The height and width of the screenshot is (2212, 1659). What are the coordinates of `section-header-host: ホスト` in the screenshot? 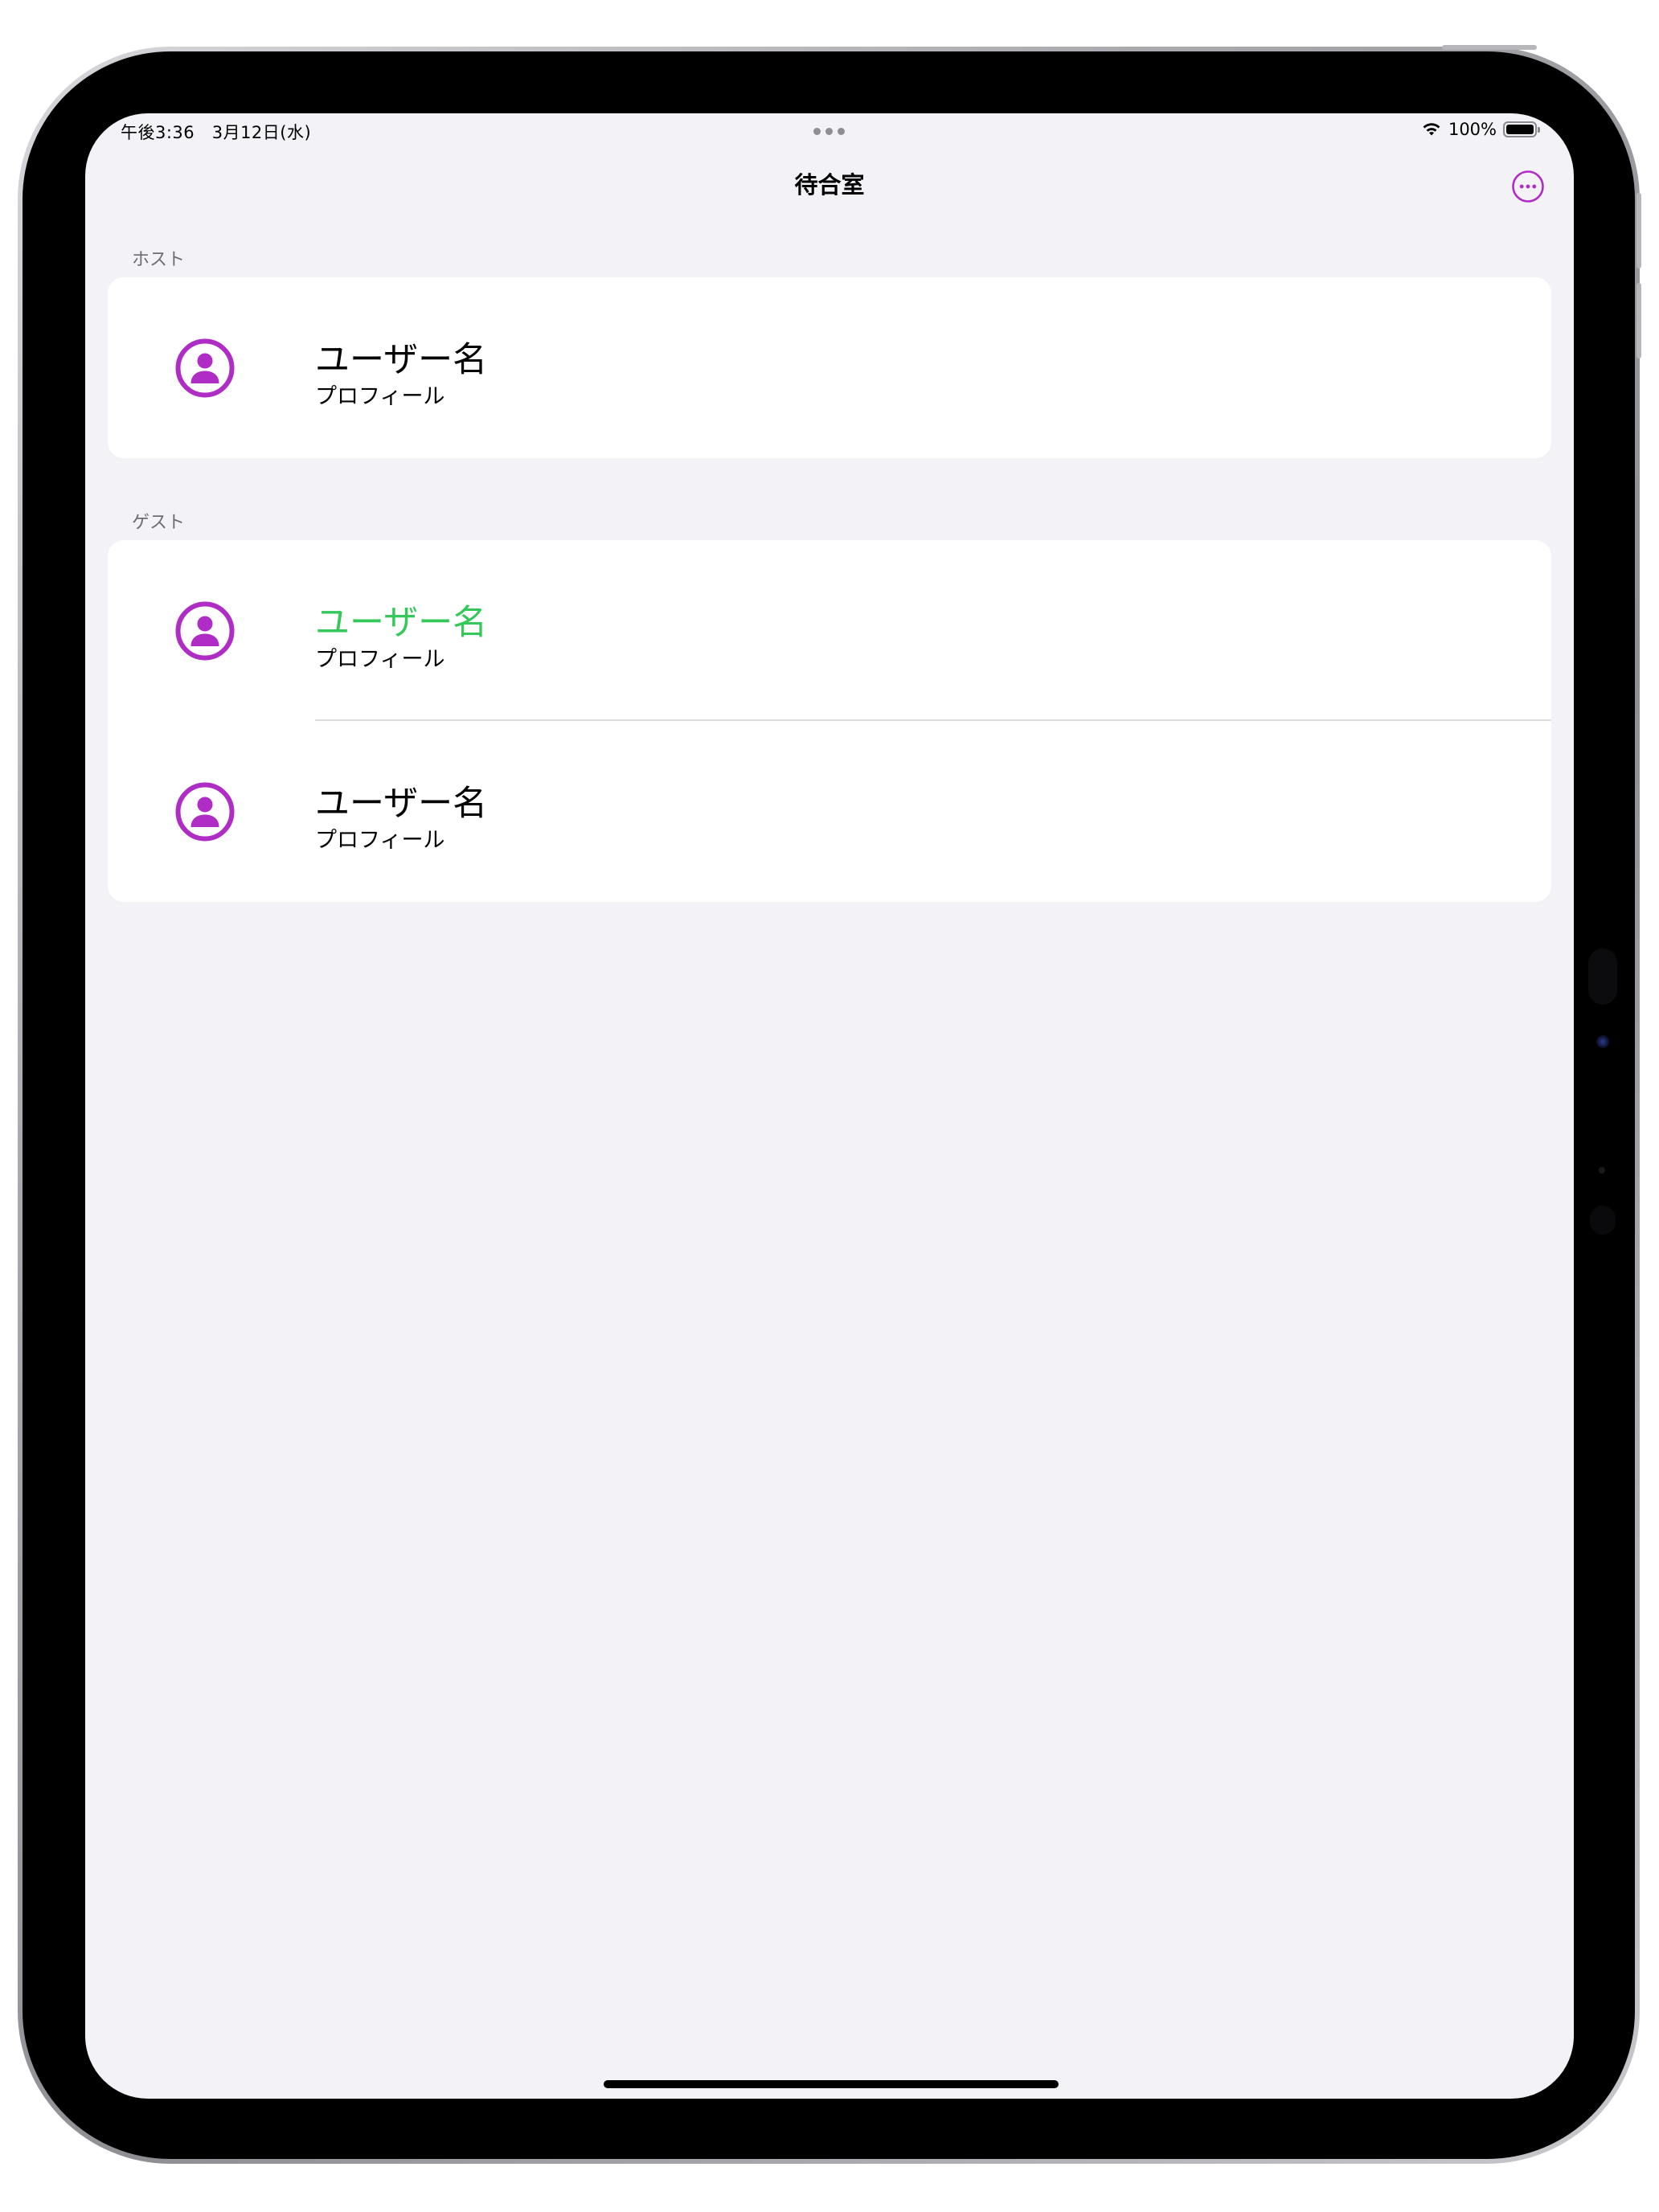 It's located at (159, 260).